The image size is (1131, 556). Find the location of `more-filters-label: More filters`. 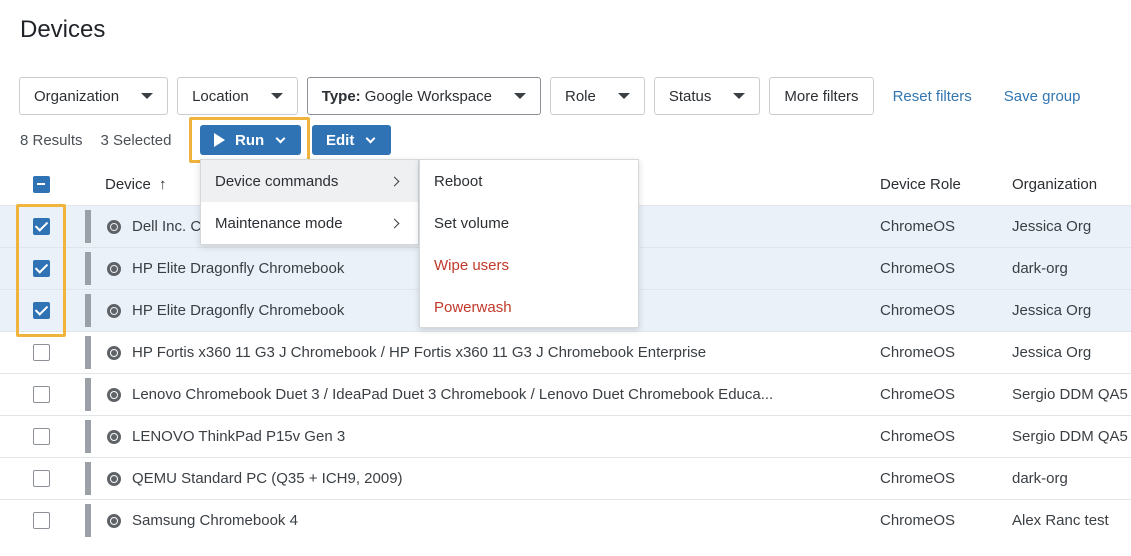

more-filters-label: More filters is located at coordinates (821, 96).